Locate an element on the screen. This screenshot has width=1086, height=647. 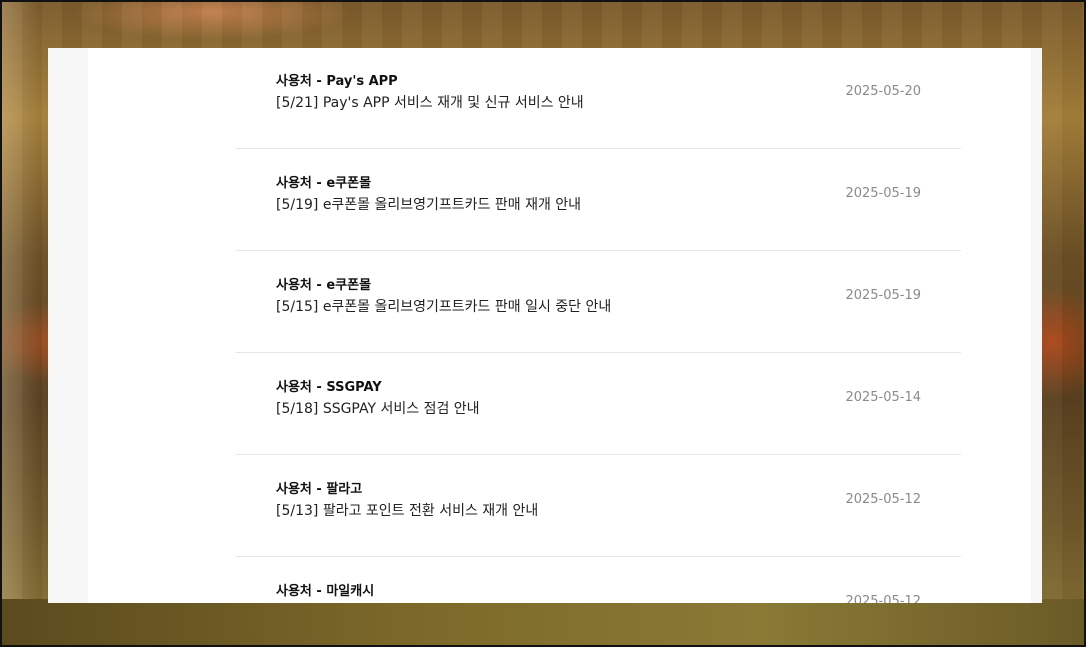
notice-date: 2025-05-20 is located at coordinates (883, 91).